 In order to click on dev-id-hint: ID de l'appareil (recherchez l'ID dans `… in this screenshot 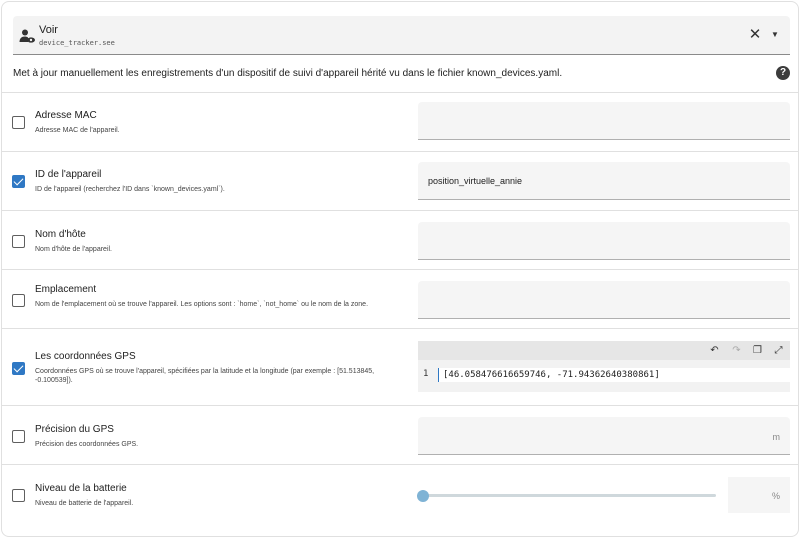, I will do `click(130, 189)`.